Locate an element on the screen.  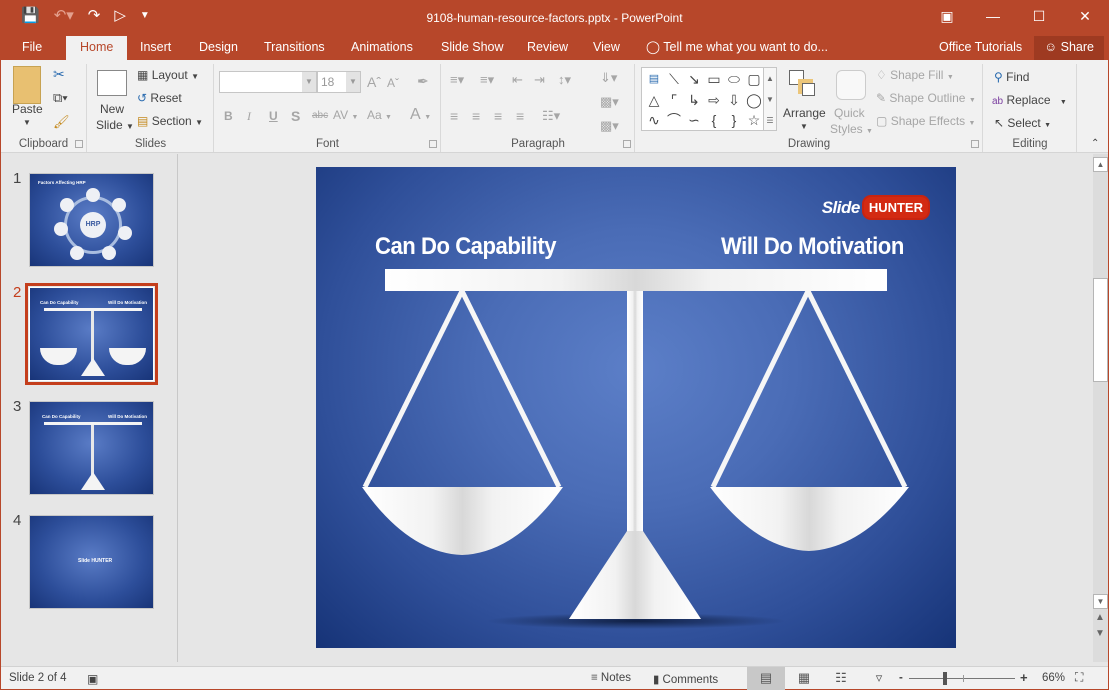
new-slide-icon is located at coordinates (112, 83).